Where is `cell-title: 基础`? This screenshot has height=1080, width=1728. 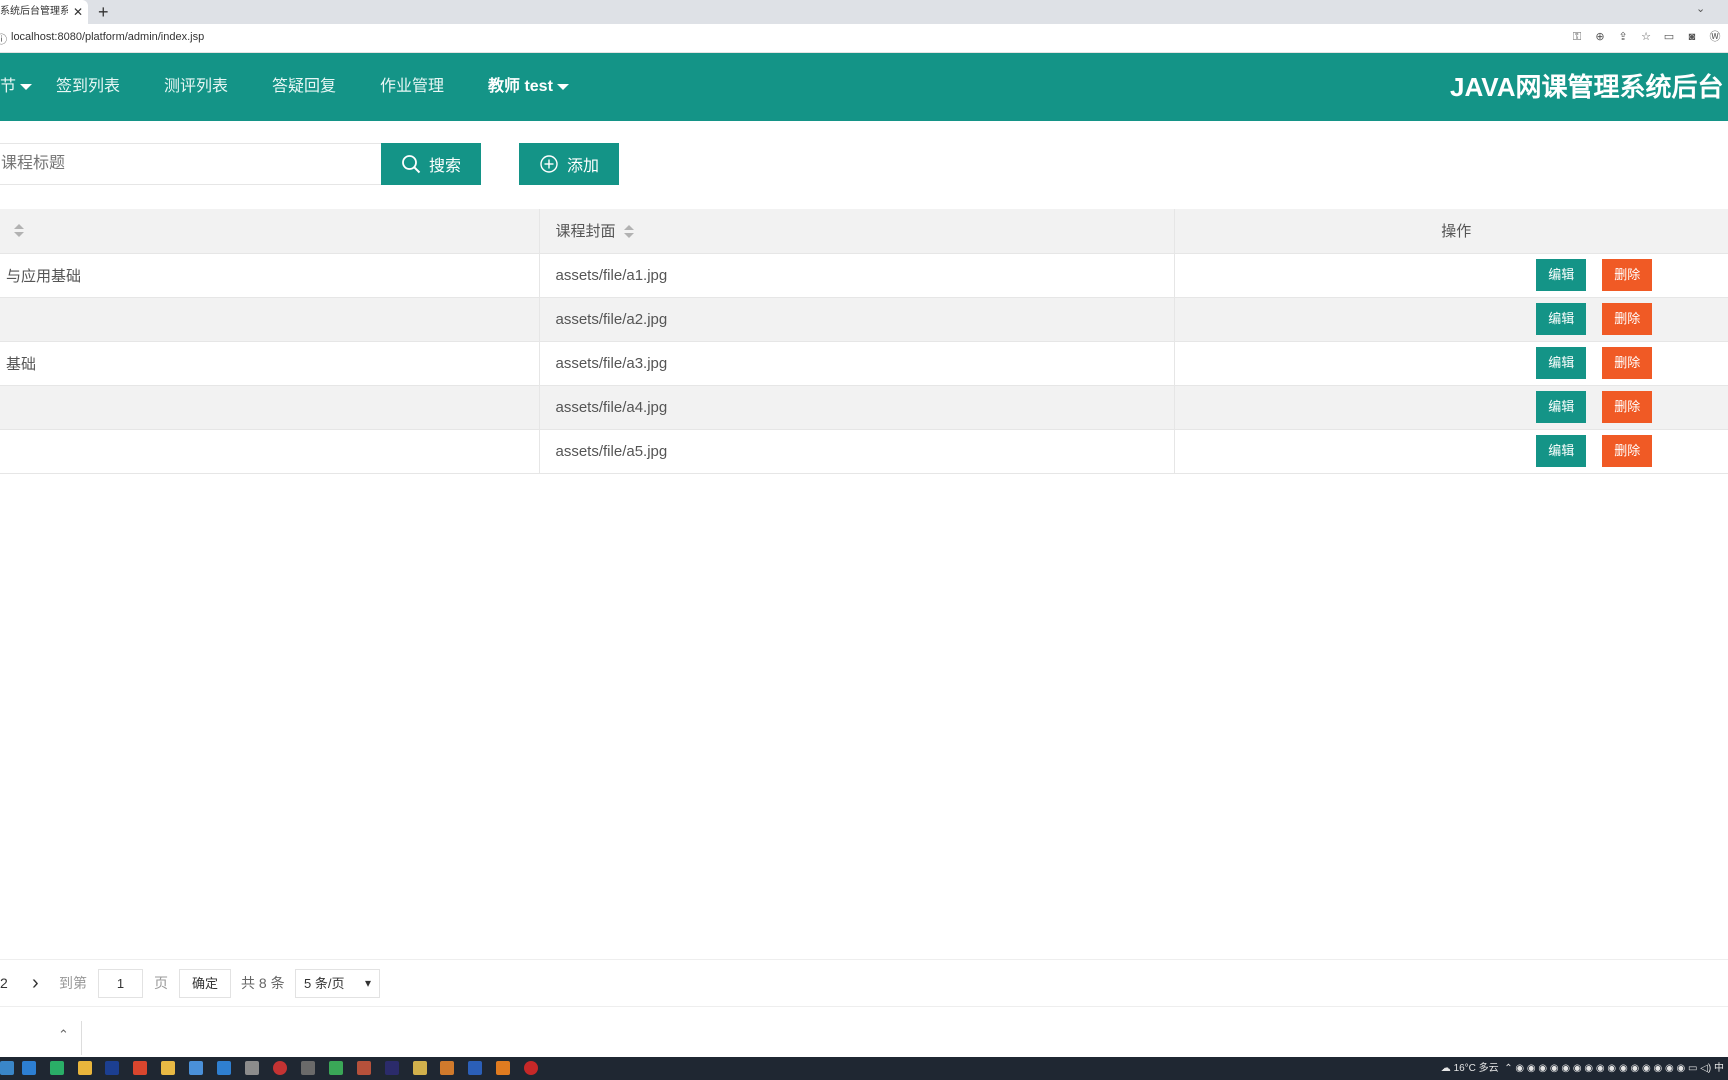 cell-title: 基础 is located at coordinates (270, 363).